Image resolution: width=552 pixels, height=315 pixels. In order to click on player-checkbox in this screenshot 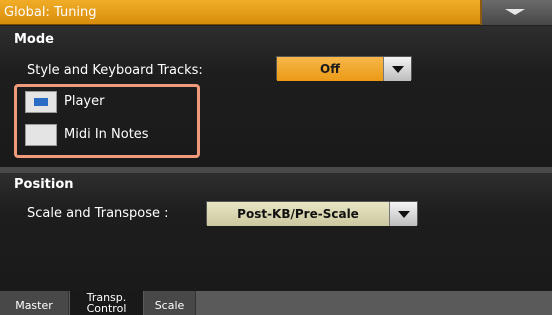, I will do `click(41, 102)`.